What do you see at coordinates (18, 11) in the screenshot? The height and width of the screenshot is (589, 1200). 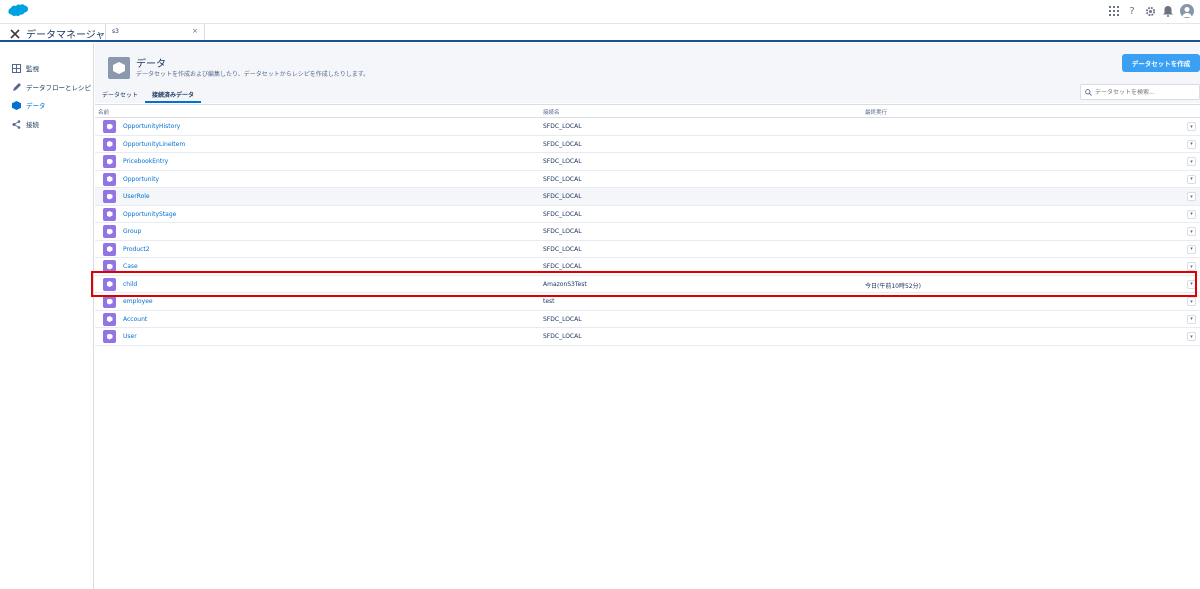 I see `salesforce-cloud-logo` at bounding box center [18, 11].